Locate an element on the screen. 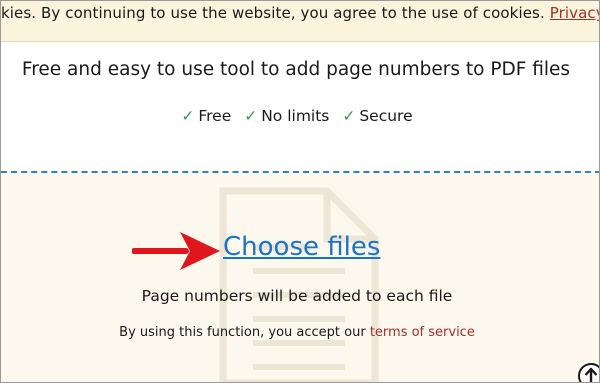  choose-files-link: Choose files is located at coordinates (301, 247).